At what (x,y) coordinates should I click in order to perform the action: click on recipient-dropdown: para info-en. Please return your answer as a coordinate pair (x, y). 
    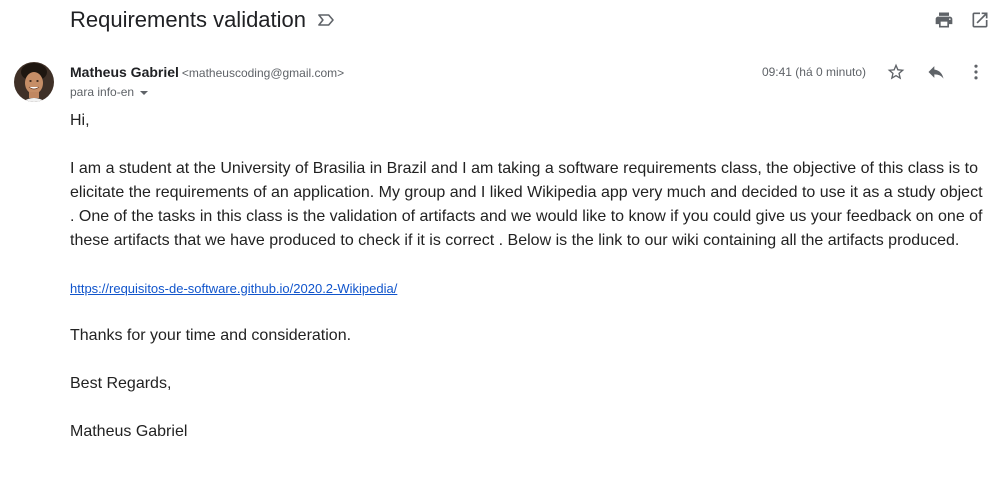
    Looking at the image, I should click on (109, 92).